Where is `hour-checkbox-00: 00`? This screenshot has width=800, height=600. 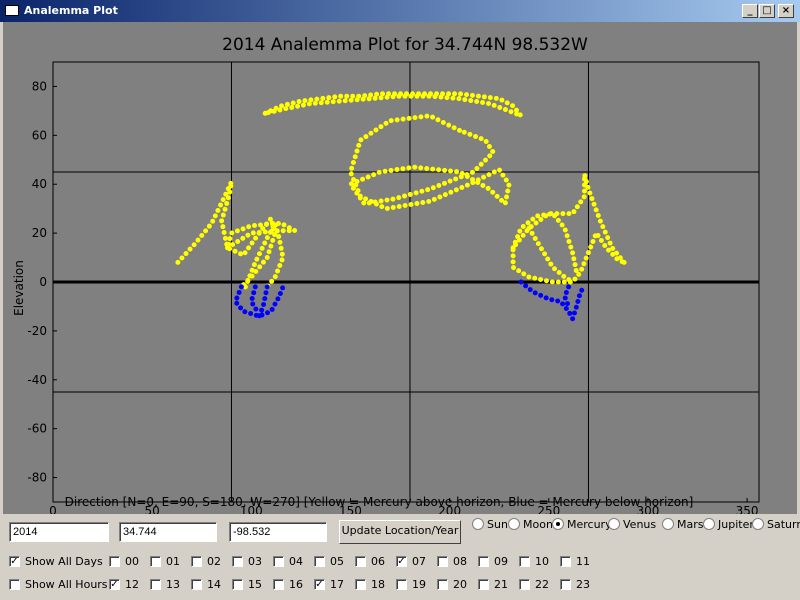
hour-checkbox-00: 00 is located at coordinates (124, 562).